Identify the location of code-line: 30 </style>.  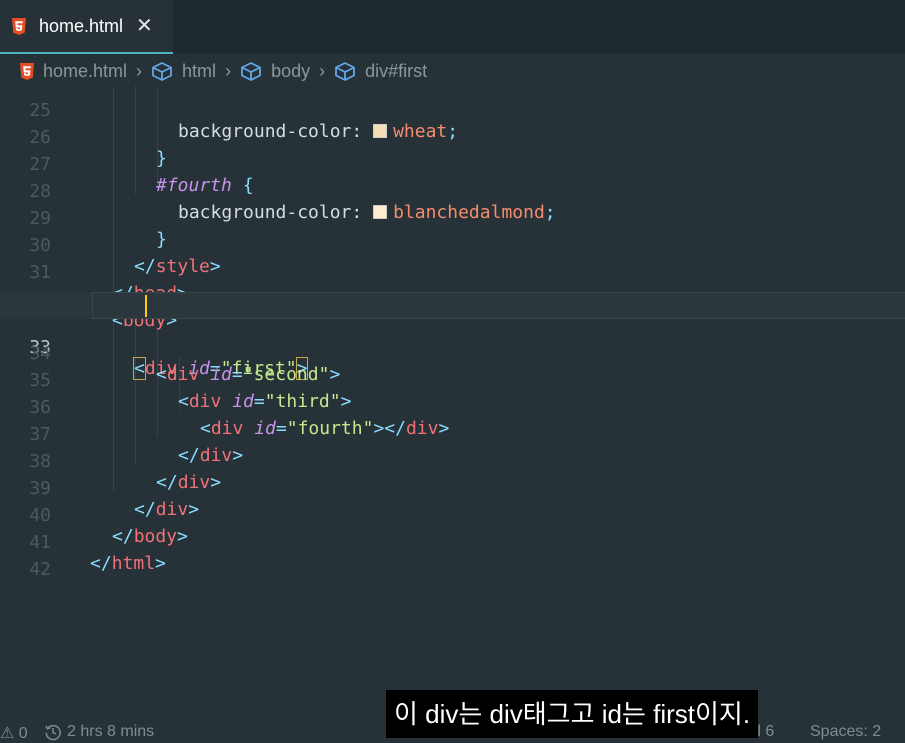
(452, 244).